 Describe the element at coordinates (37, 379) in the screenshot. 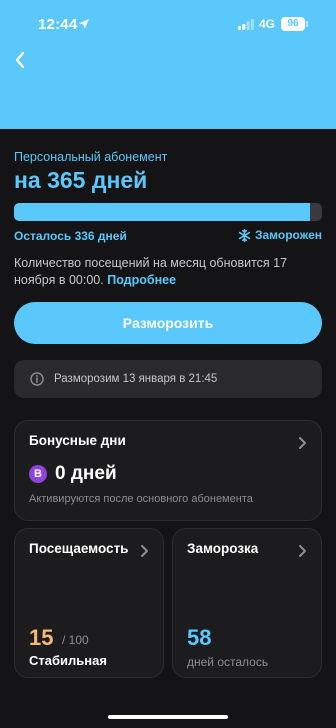

I see `info-circle-icon` at that location.